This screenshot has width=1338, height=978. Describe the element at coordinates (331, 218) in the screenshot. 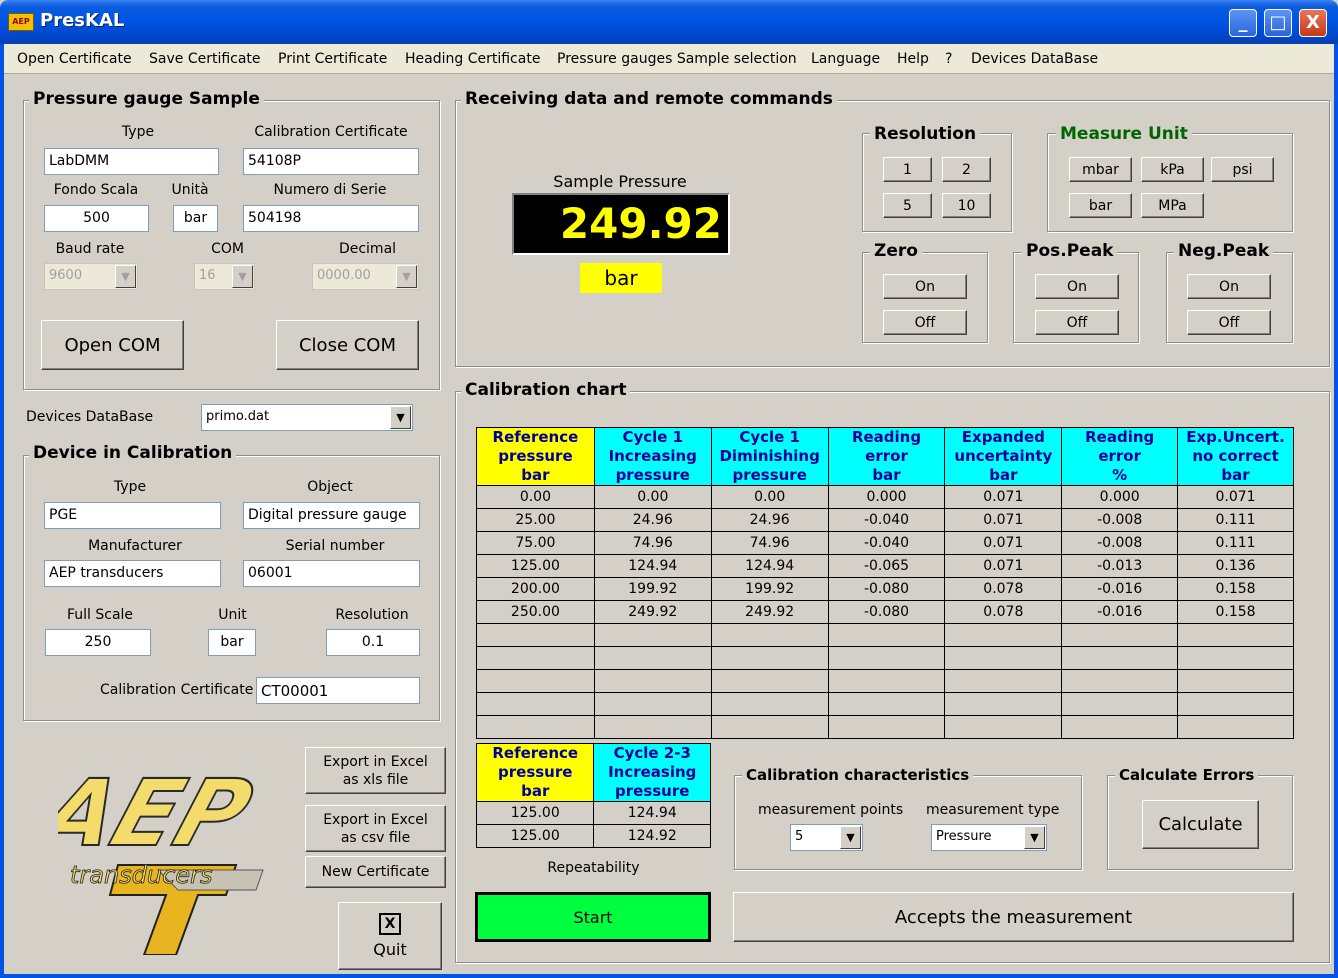

I see `numero-serie-field: 504198` at that location.